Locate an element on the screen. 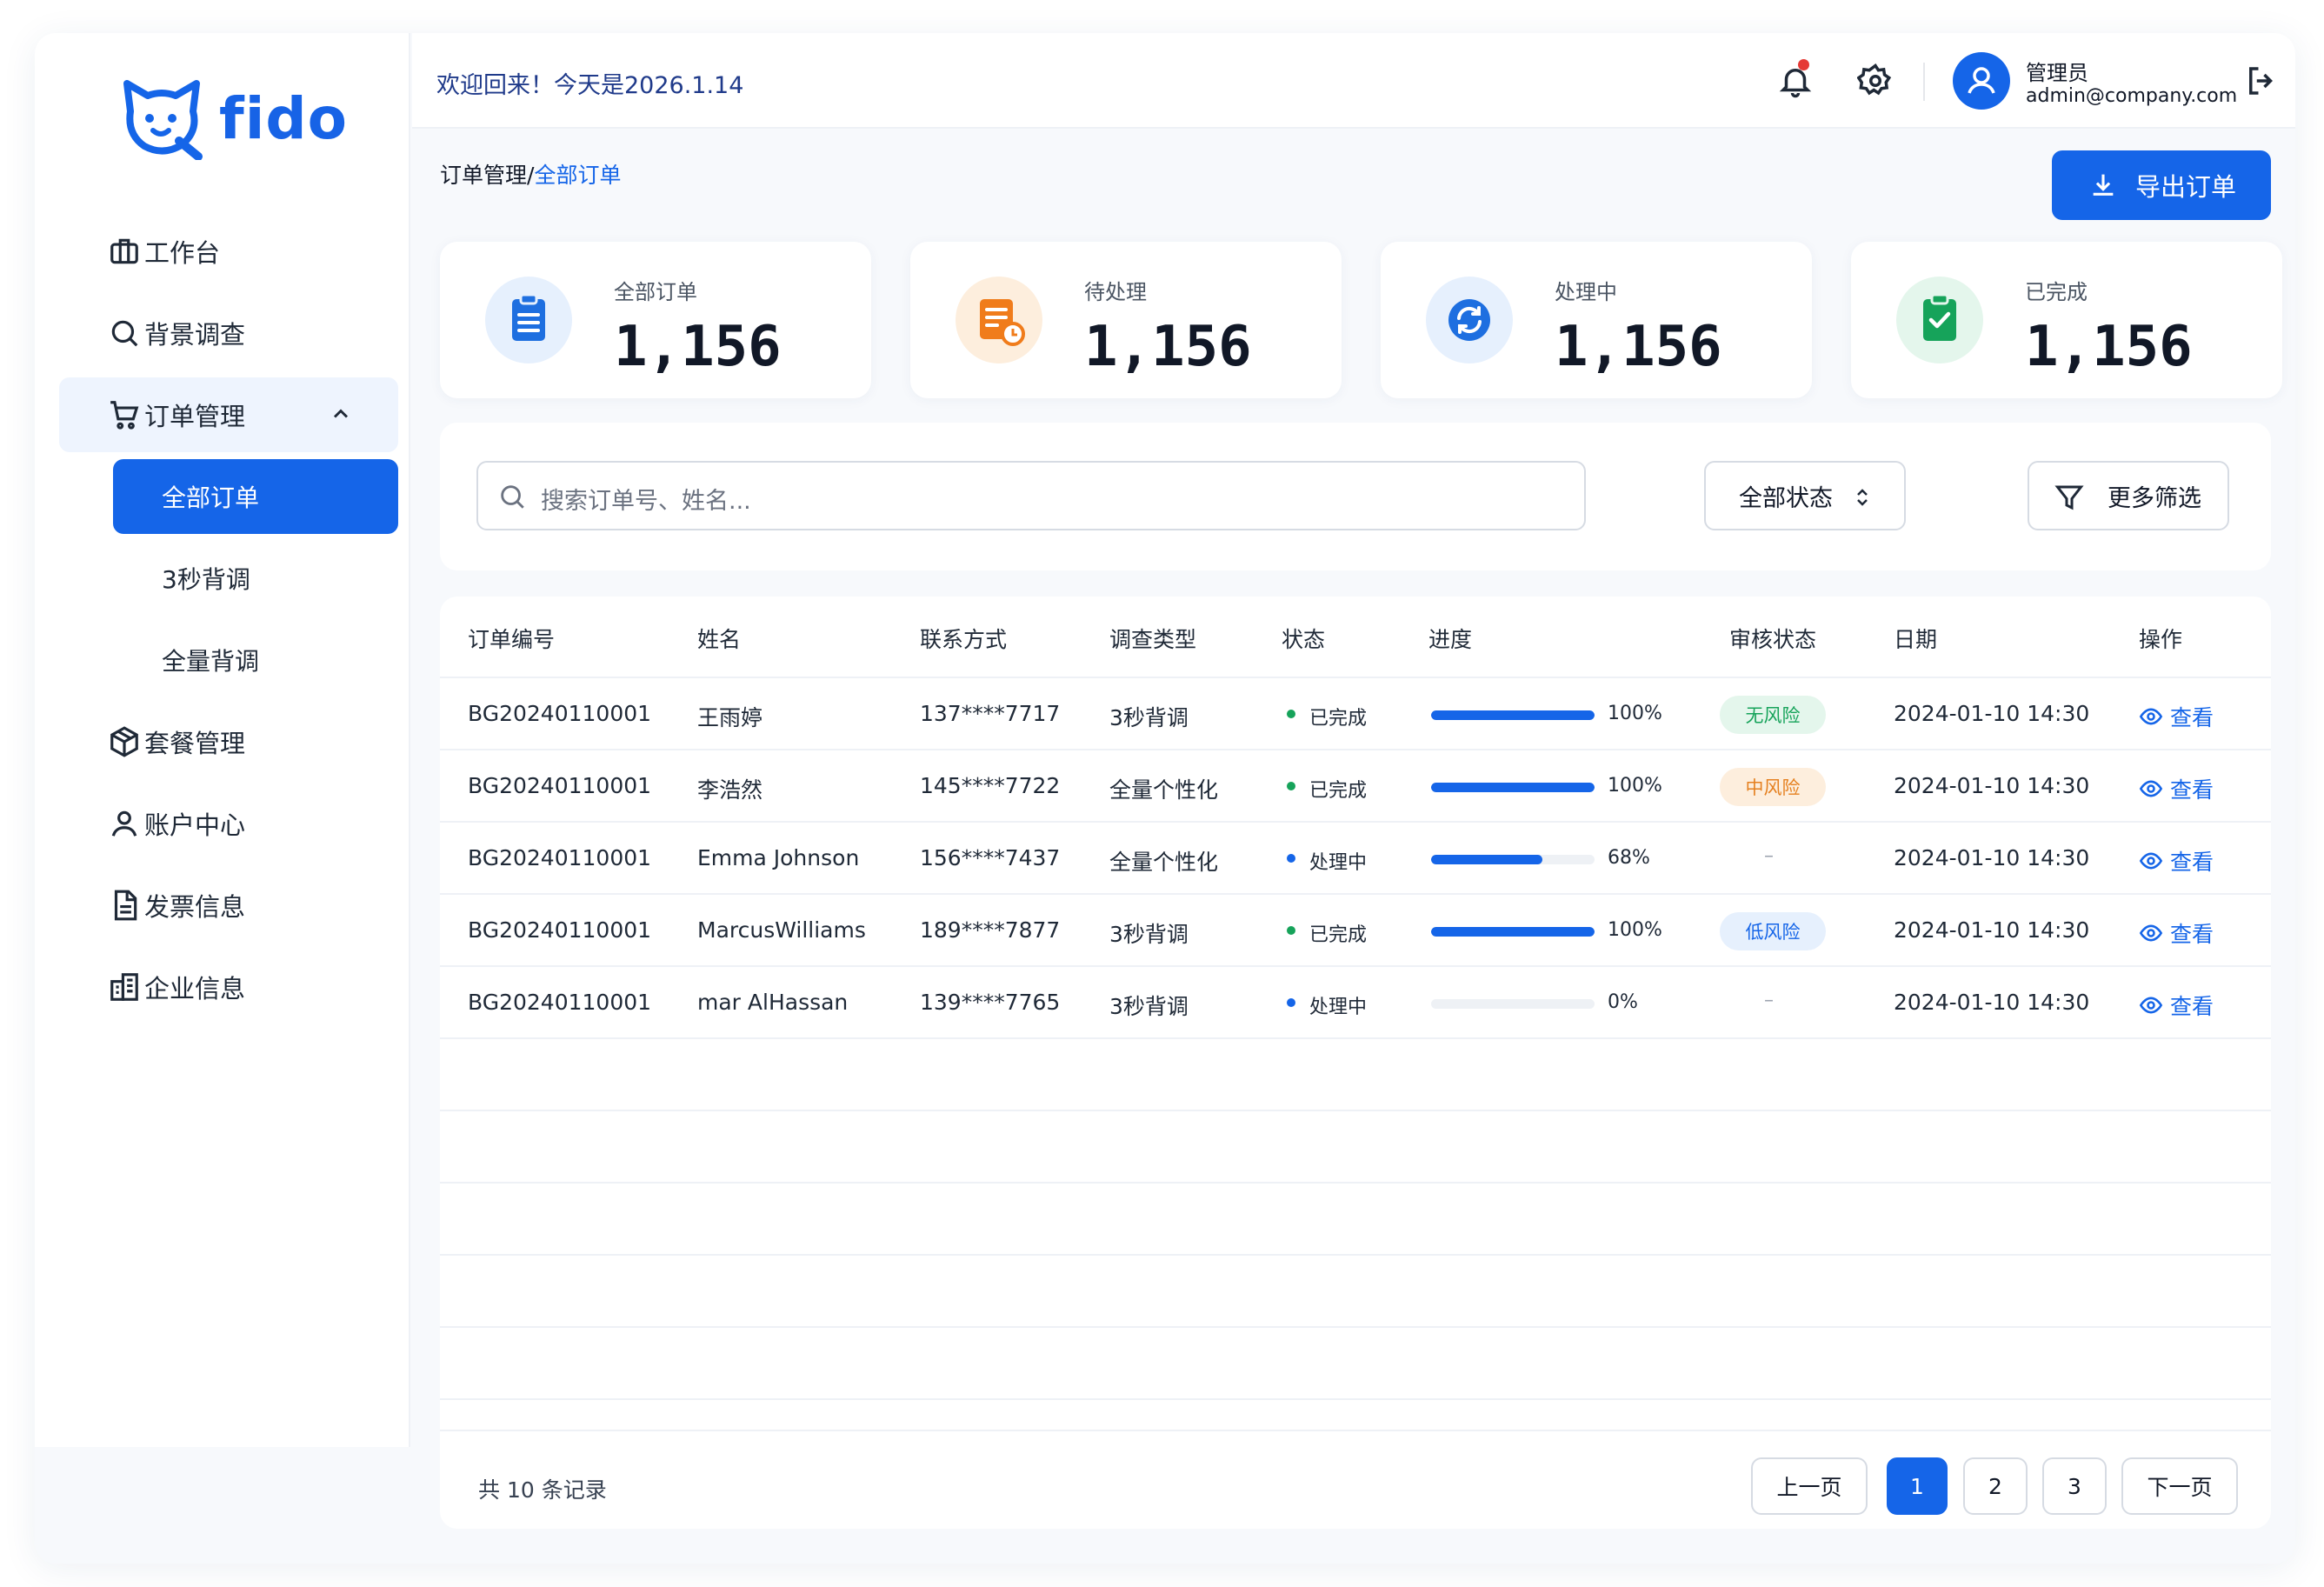 This screenshot has height=1587, width=2324. sidebar-item-packages: 套餐管理 is located at coordinates (229, 741).